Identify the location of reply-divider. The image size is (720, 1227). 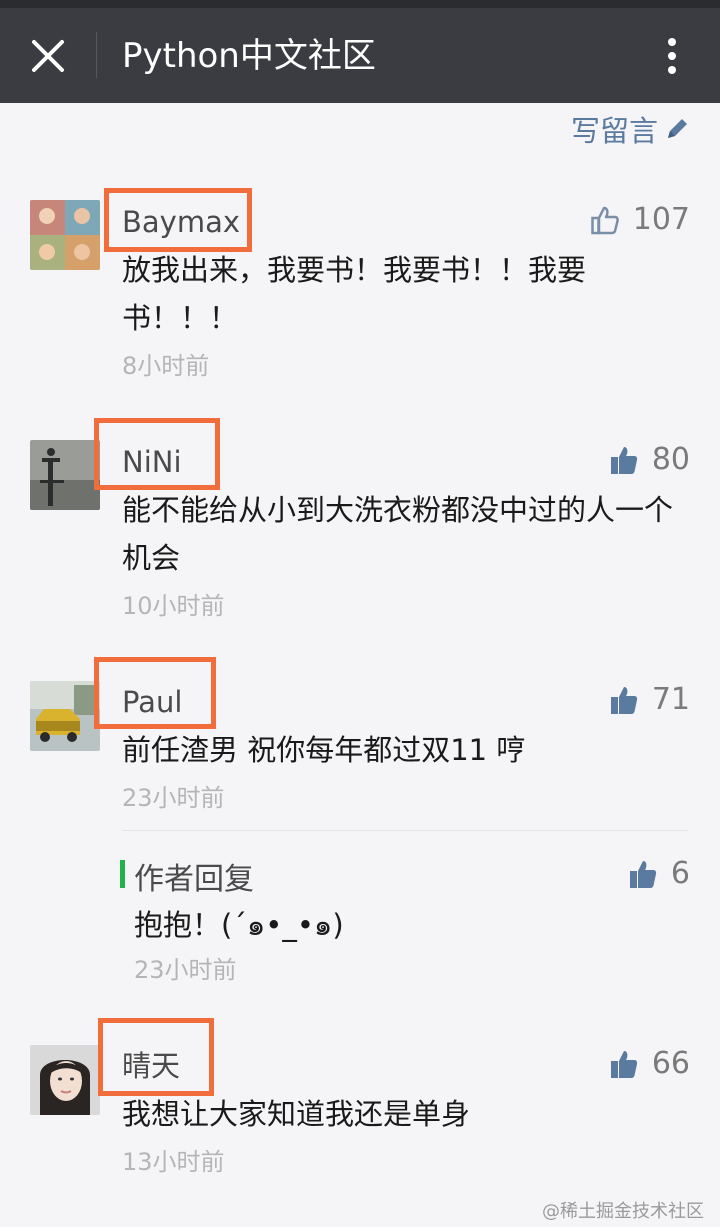
(405, 830).